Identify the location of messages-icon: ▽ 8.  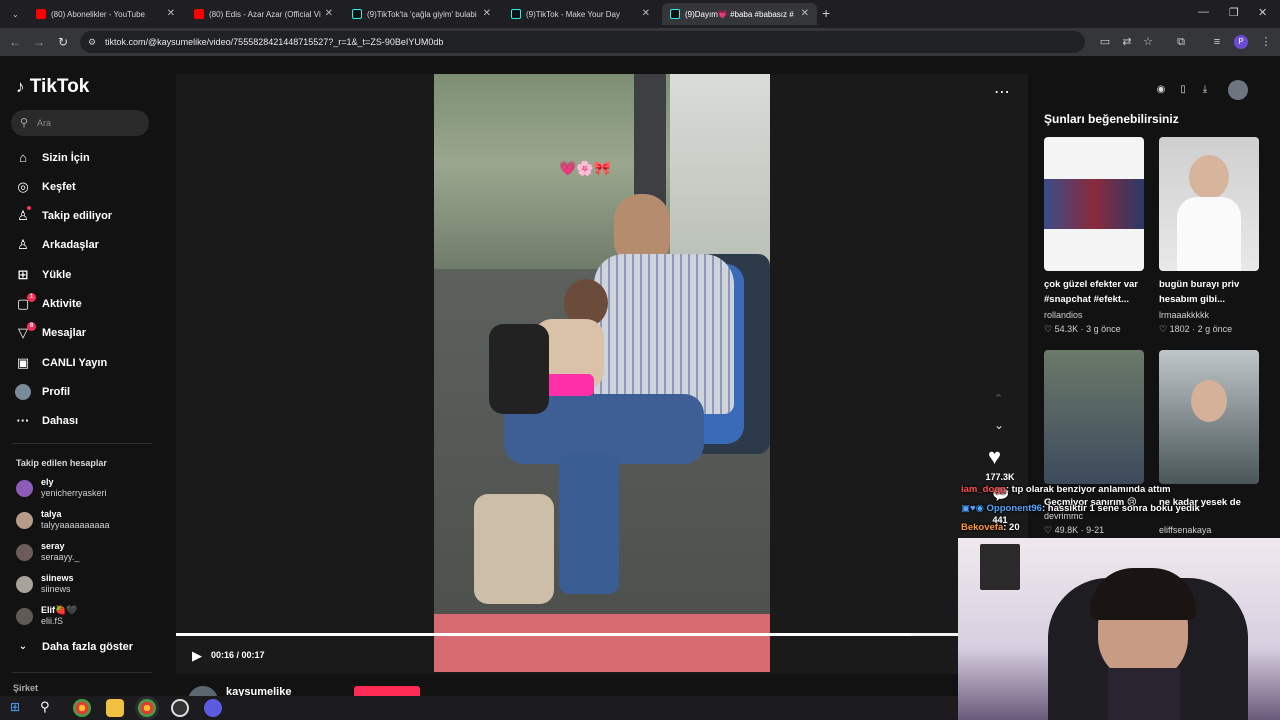
(25, 331).